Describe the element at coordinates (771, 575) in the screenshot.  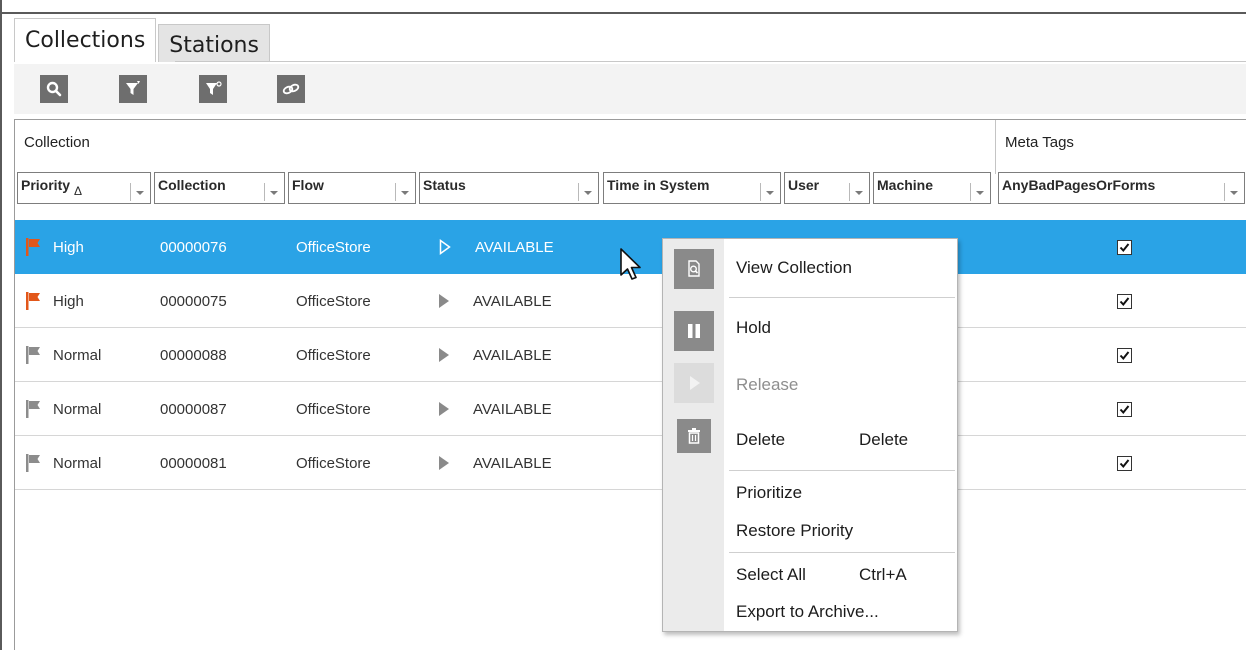
I see `menu-item-select-all: Select All` at that location.